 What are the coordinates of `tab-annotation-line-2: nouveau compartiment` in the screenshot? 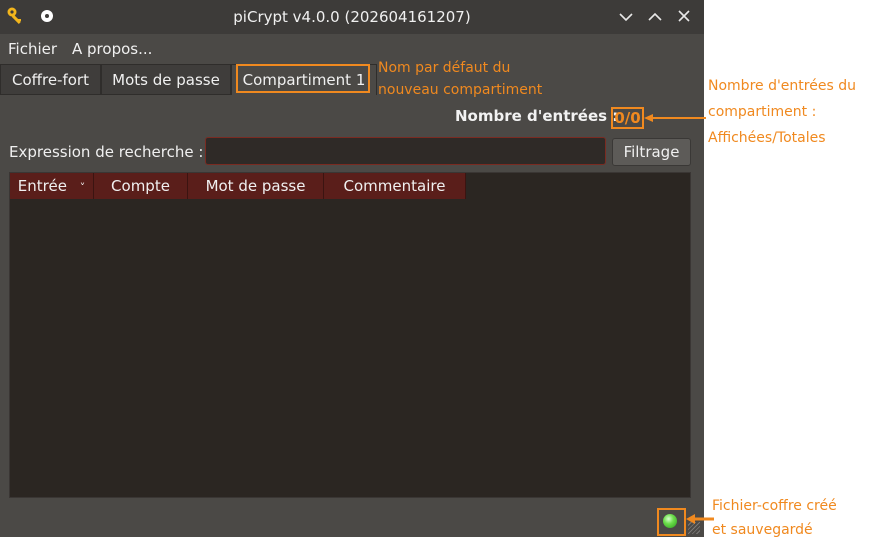 It's located at (460, 90).